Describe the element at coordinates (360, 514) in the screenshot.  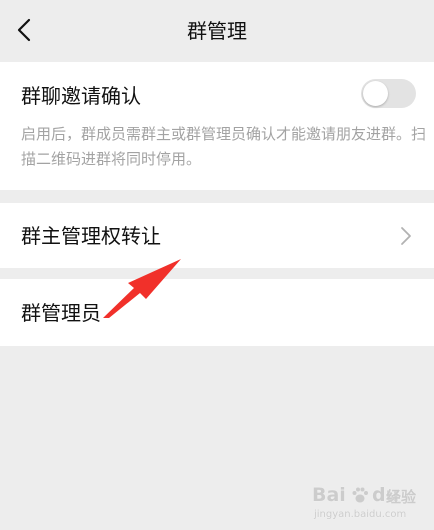
I see `watermark-url: jingyan.baidu.com` at that location.